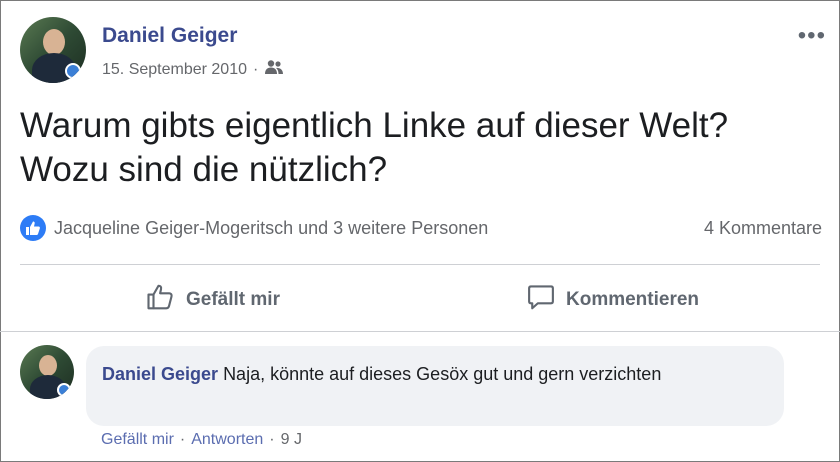 The image size is (840, 462). I want to click on comment-actions: Gefällt mir · Antworten · 9 J, so click(201, 440).